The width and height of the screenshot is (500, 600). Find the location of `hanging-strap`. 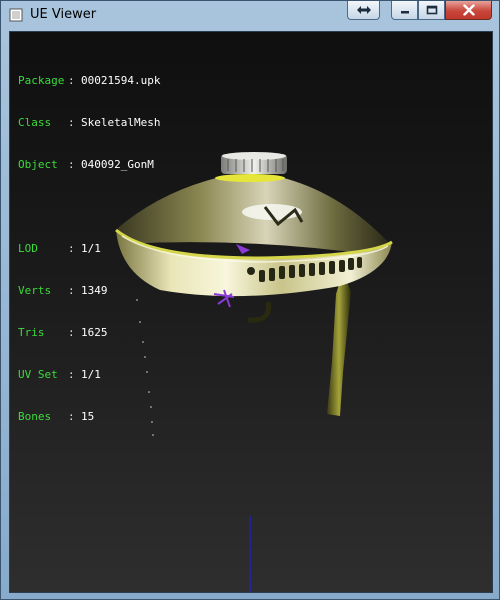

hanging-strap is located at coordinates (339, 344).